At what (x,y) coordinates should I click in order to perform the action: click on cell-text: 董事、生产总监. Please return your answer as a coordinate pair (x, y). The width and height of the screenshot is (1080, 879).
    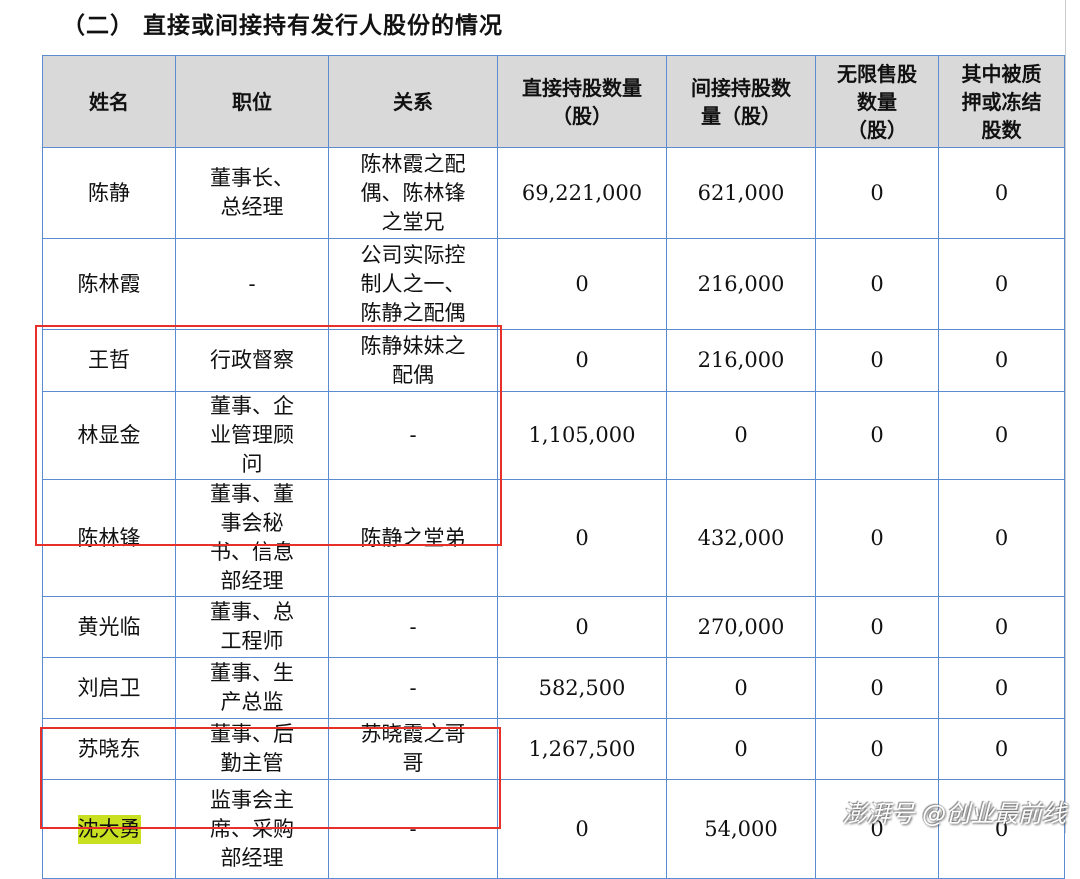
    Looking at the image, I should click on (252, 687).